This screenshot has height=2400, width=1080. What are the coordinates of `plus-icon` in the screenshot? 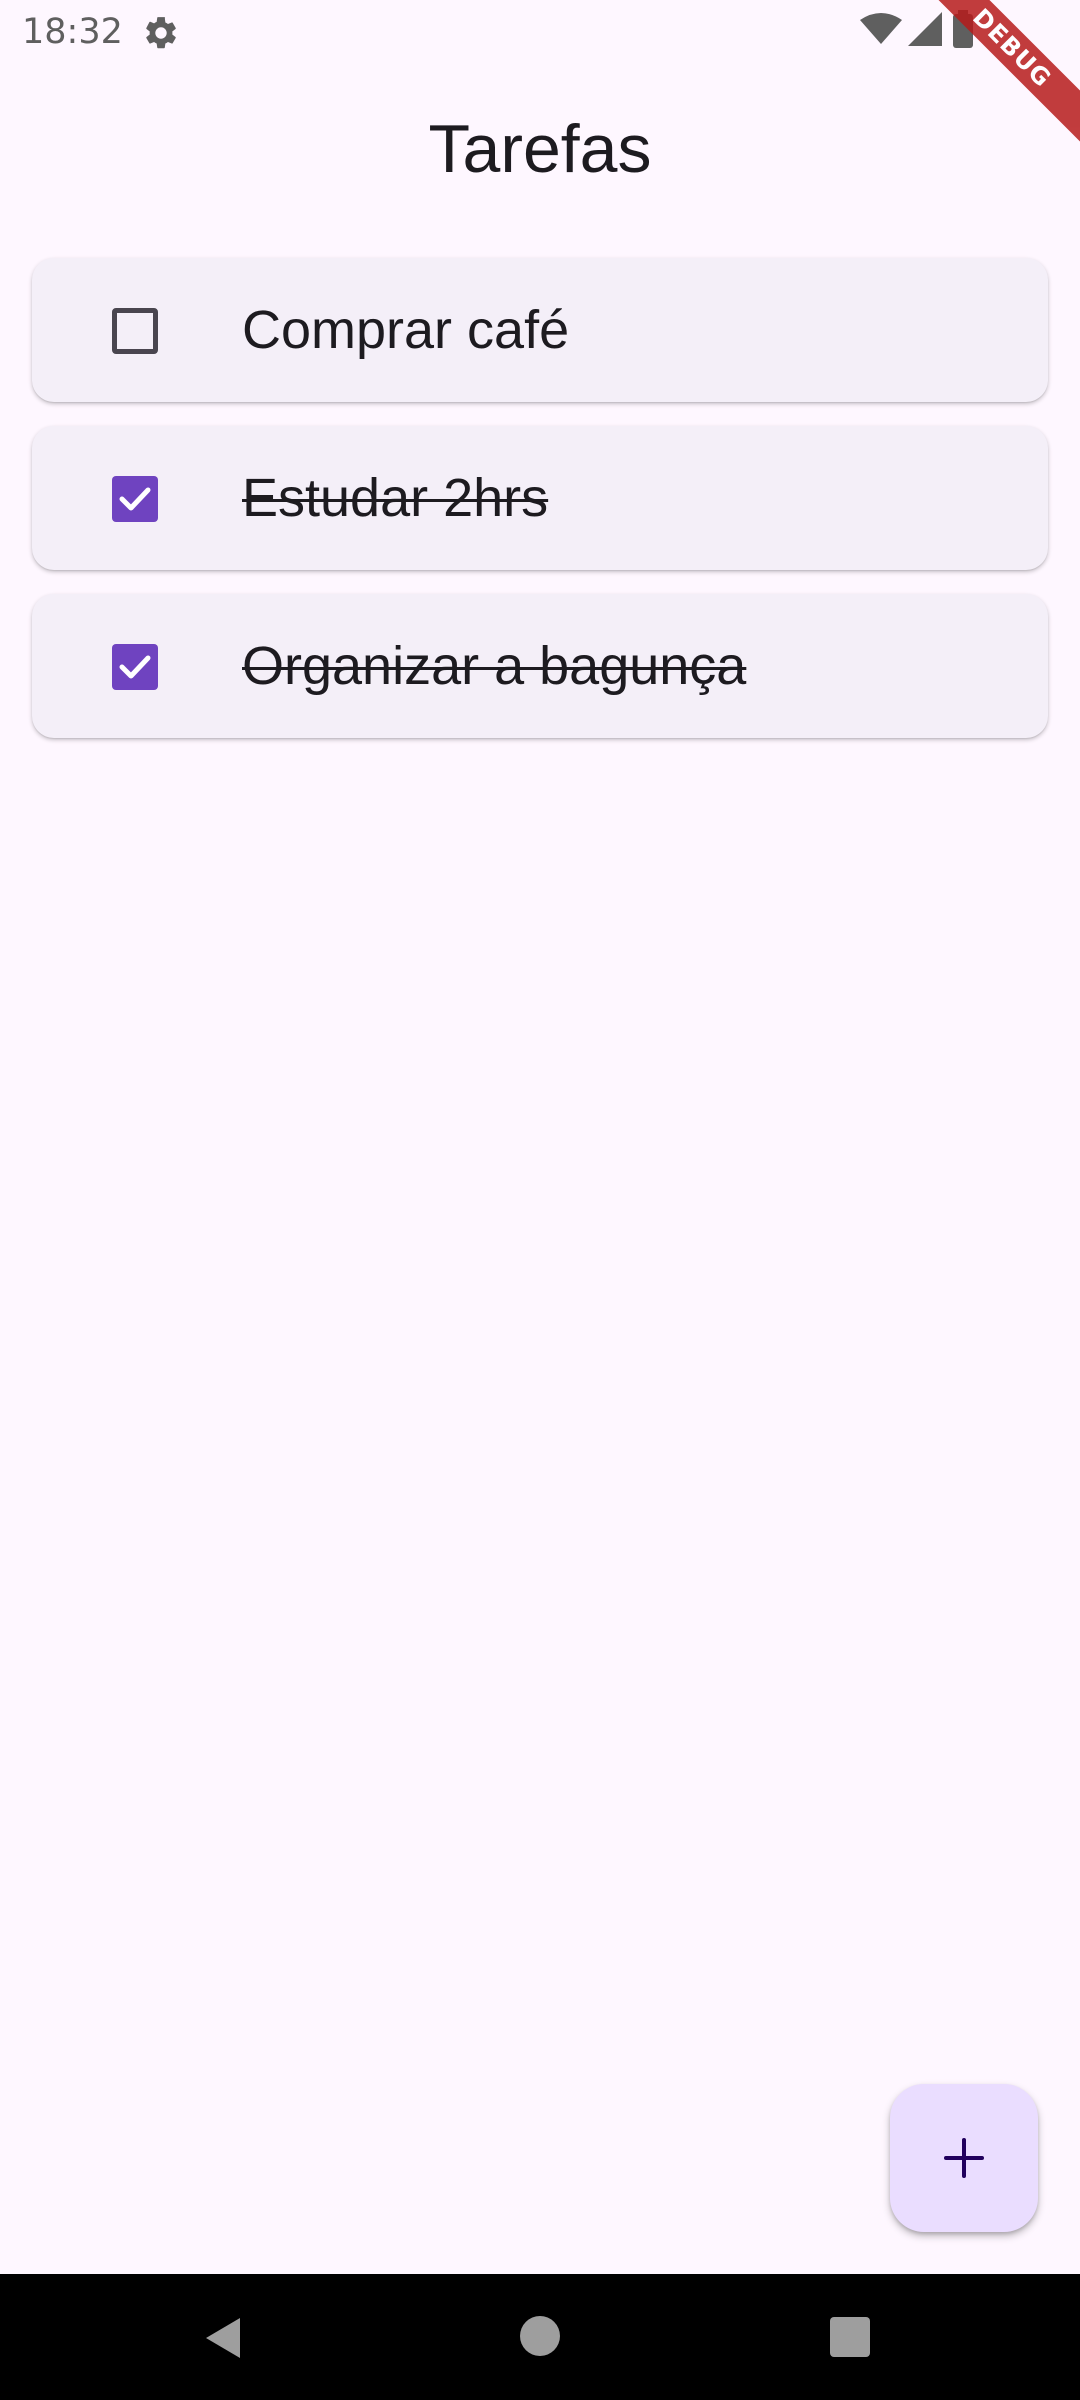 It's located at (964, 2158).